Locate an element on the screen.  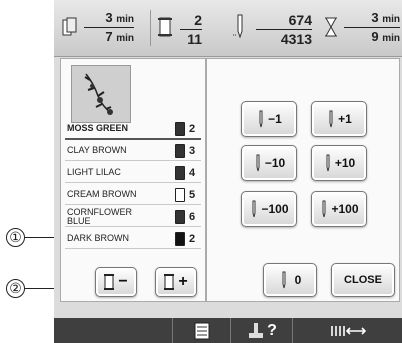
bottom-bar: ? is located at coordinates (228, 330).